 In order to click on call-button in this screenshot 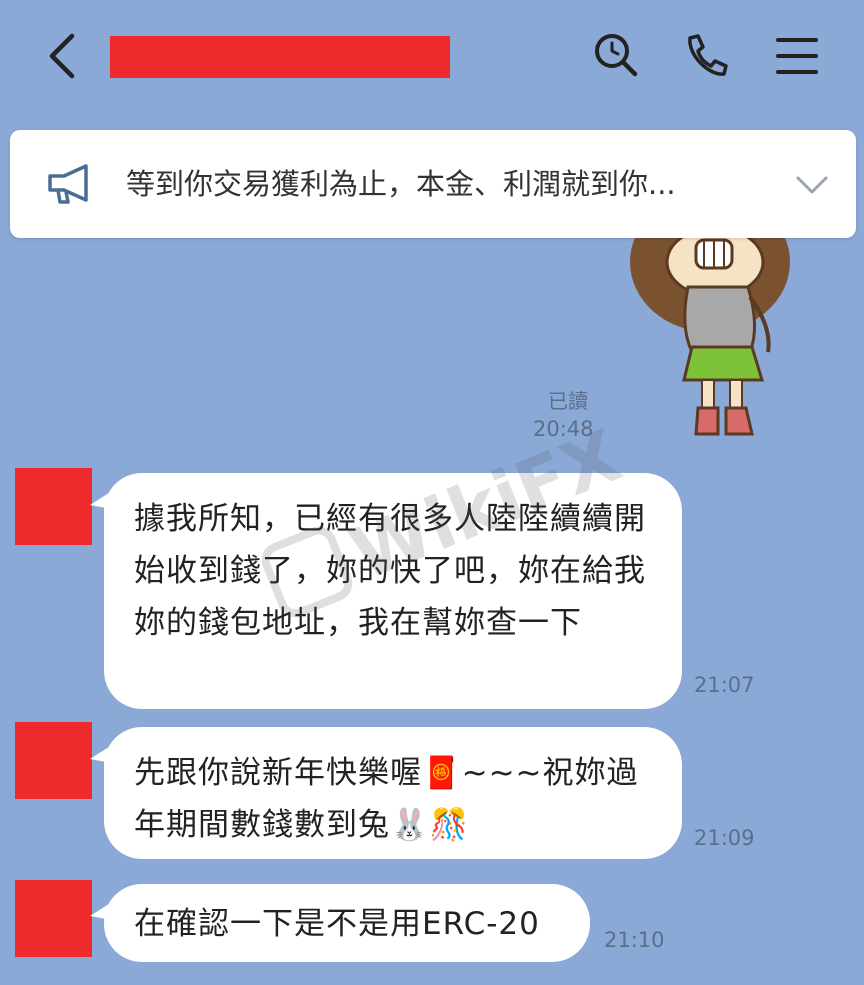, I will do `click(706, 56)`.